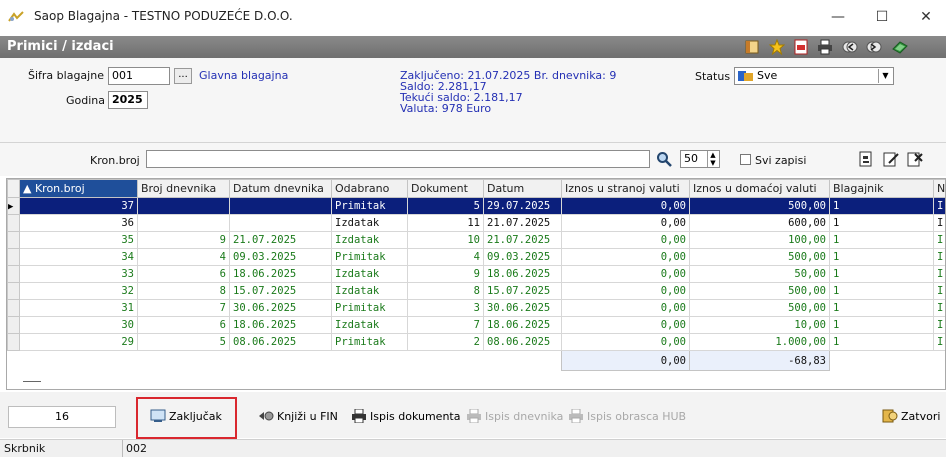 Image resolution: width=946 pixels, height=457 pixels. Describe the element at coordinates (445, 257) in the screenshot. I see `cell-dokument: 4` at that location.